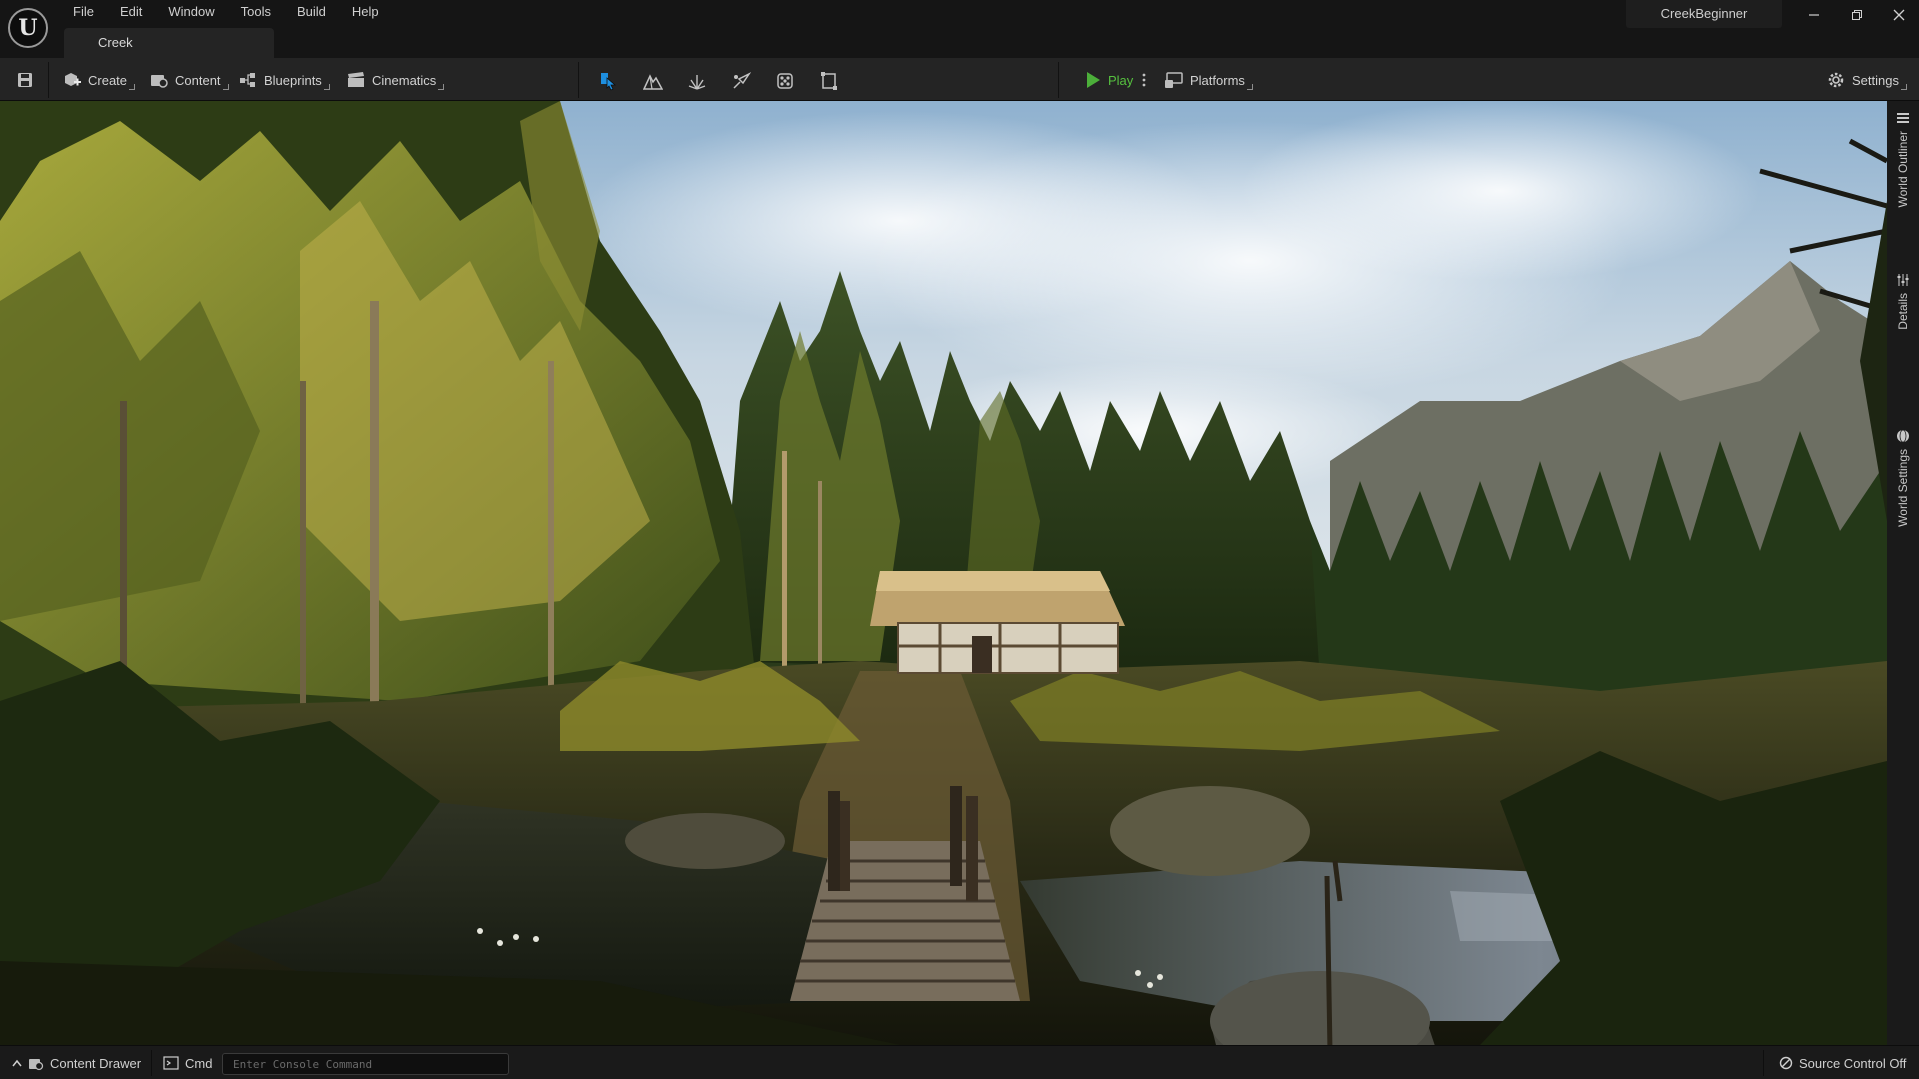  Describe the element at coordinates (256, 12) in the screenshot. I see `menu-tools: Tools` at that location.